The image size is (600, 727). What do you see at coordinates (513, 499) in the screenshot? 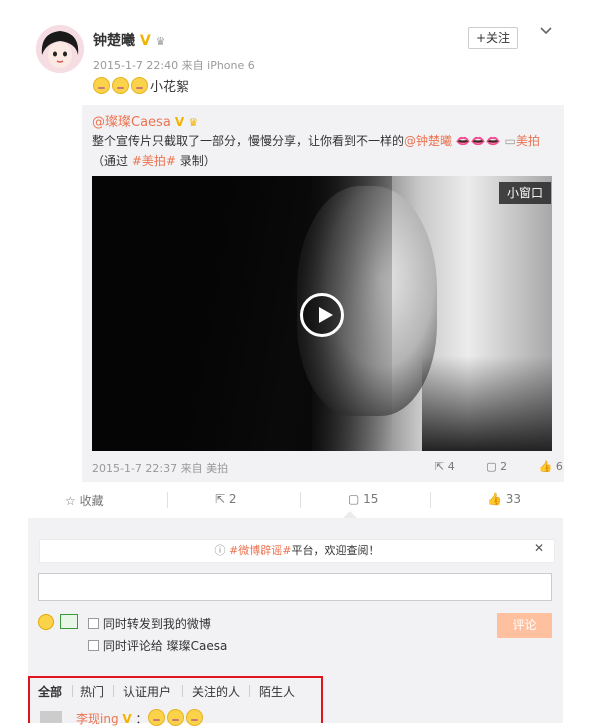
I see `like-count: 33` at bounding box center [513, 499].